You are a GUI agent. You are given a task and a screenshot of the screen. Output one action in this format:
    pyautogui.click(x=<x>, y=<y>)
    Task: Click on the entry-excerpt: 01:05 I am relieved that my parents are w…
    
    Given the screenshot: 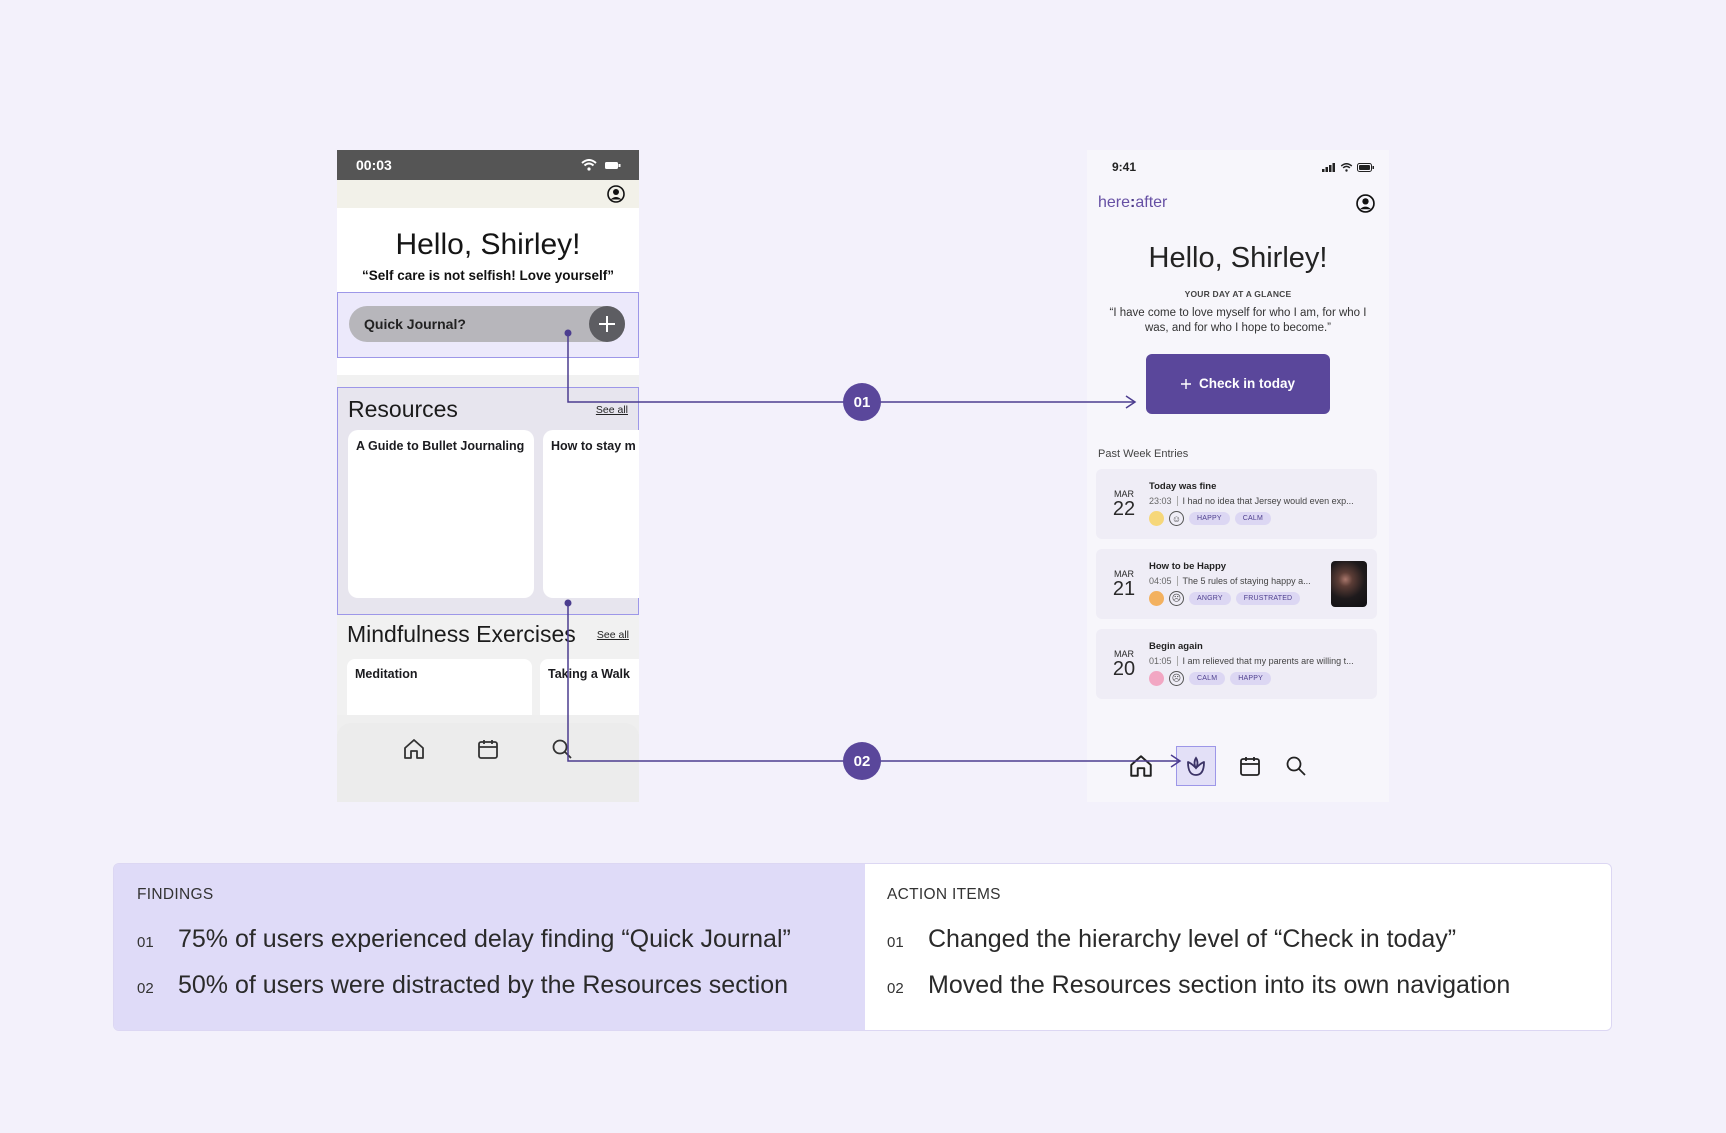 What is the action you would take?
    pyautogui.click(x=1251, y=661)
    